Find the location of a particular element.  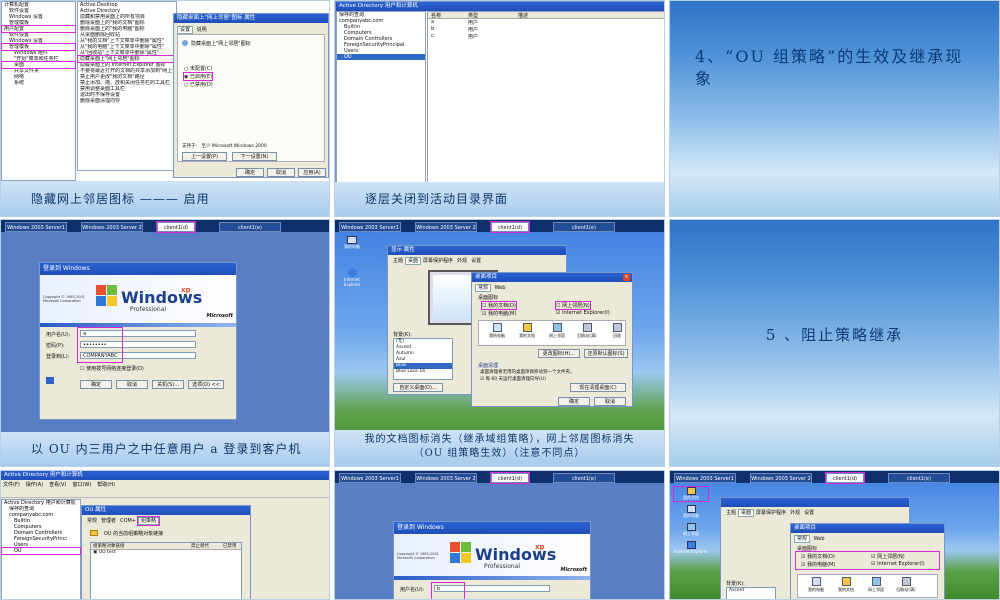

radio-not-configured: ○ 未配置(C) is located at coordinates (198, 68).